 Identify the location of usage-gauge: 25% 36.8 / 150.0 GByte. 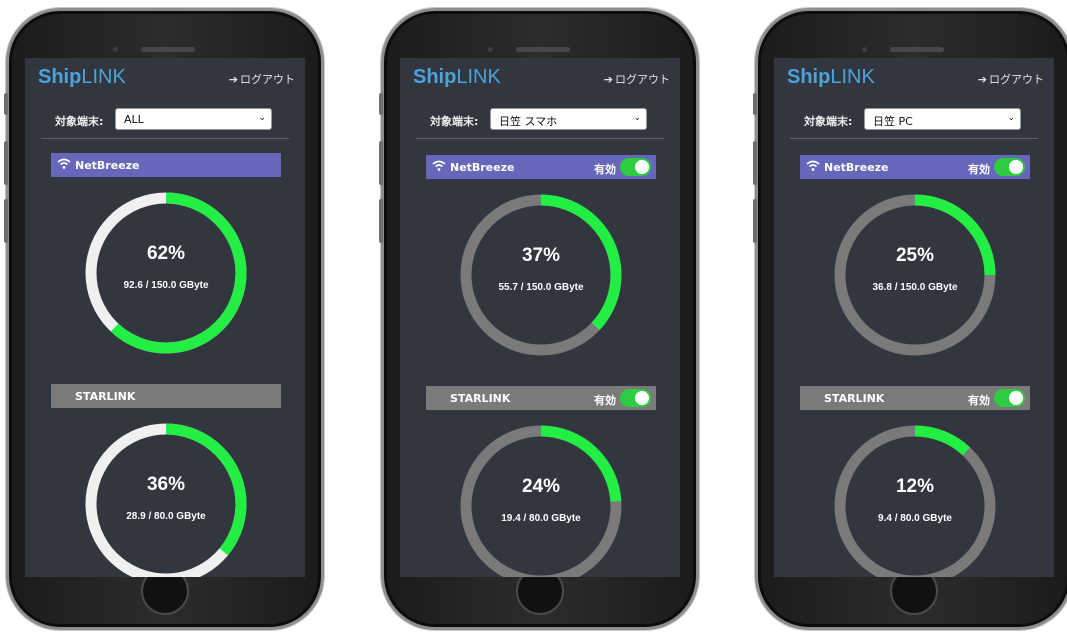
(915, 275).